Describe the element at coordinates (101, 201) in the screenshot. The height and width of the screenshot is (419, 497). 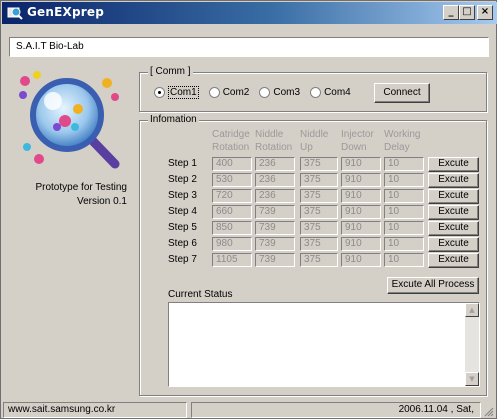
I see `version-label: Version 0.1` at that location.